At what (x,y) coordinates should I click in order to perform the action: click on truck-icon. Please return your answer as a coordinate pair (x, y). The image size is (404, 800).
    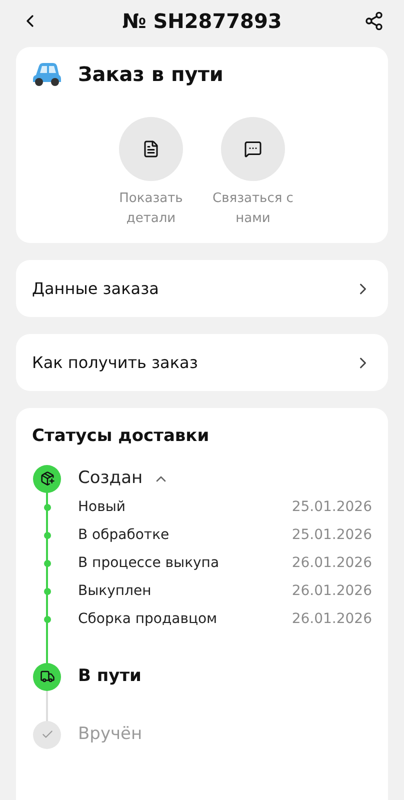
    Looking at the image, I should click on (47, 676).